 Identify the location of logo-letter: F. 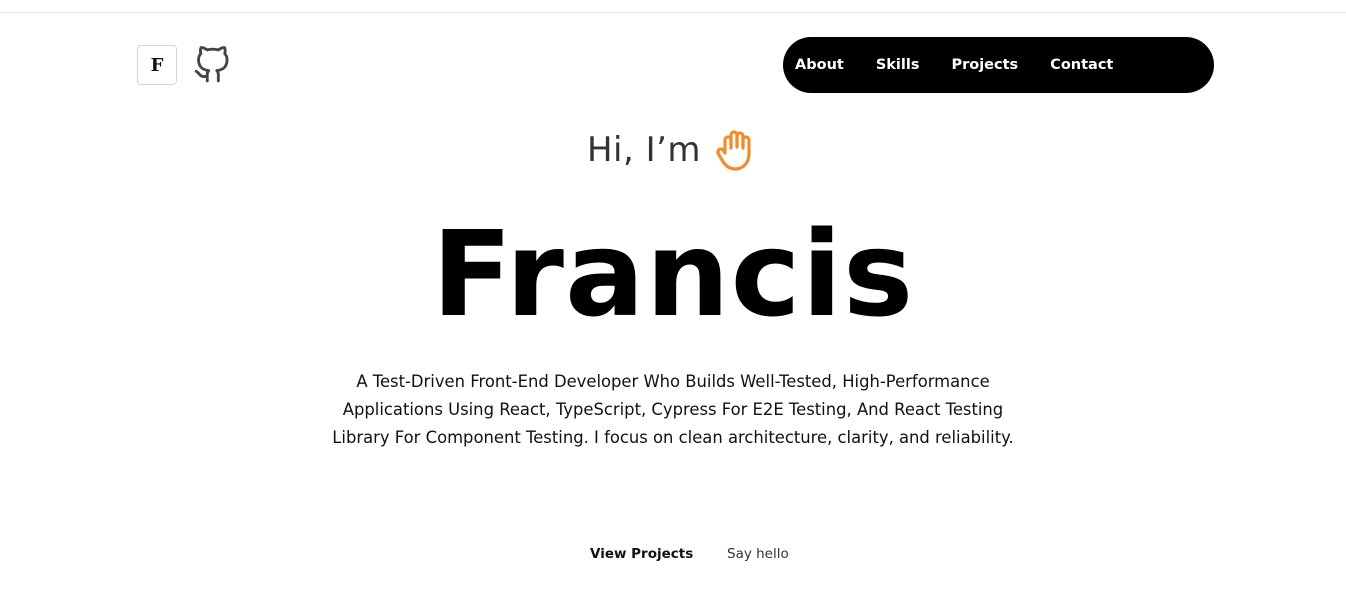
(157, 65).